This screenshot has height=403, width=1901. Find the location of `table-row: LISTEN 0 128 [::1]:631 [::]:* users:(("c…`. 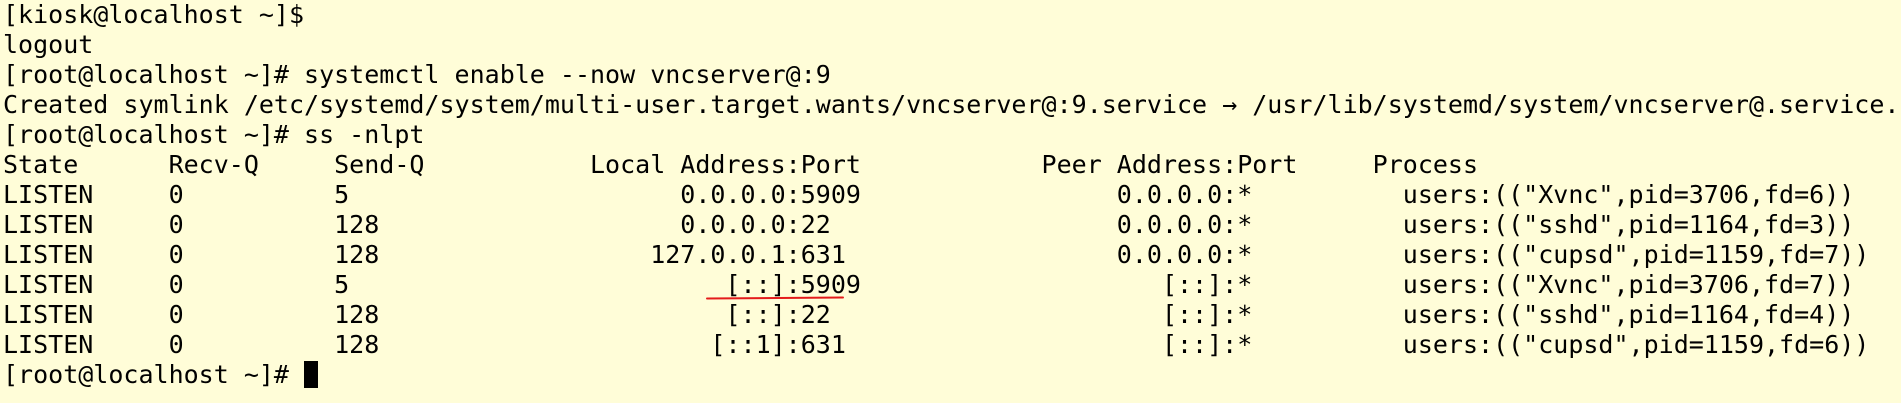

table-row: LISTEN 0 128 [::1]:631 [::]:* users:(("c… is located at coordinates (936, 344).